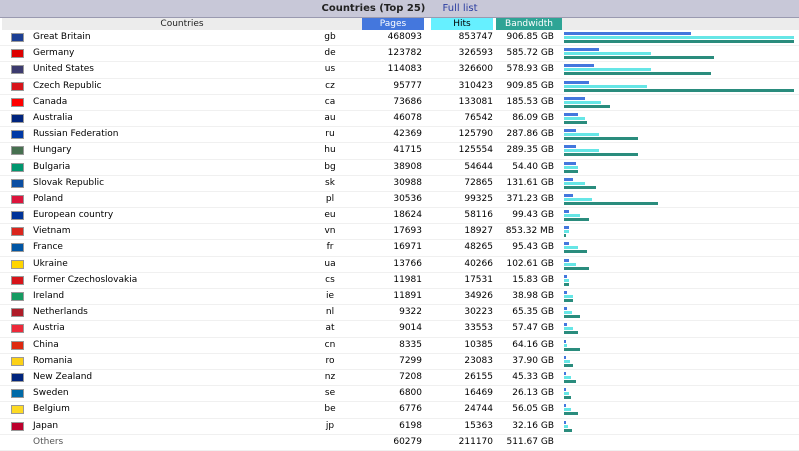  What do you see at coordinates (330, 247) in the screenshot?
I see `country-code: fr` at bounding box center [330, 247].